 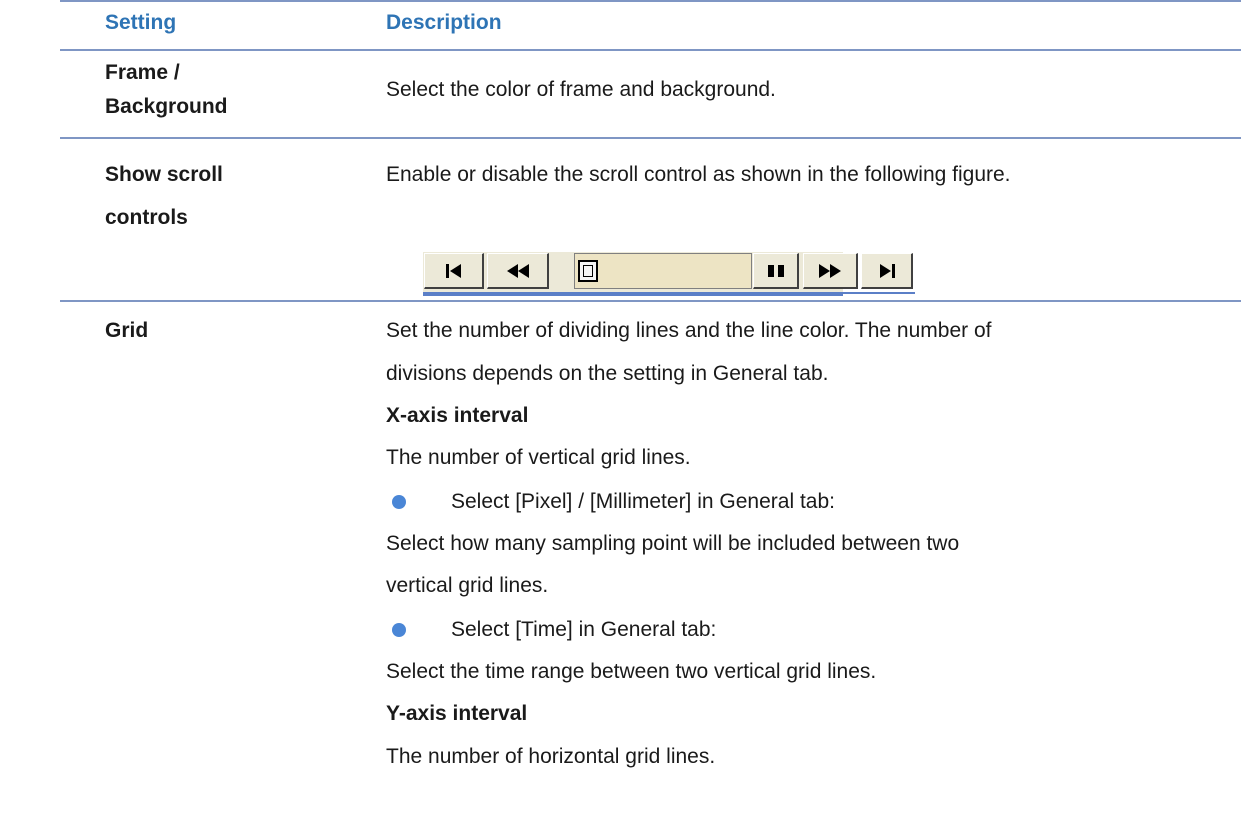 I want to click on y-axis-description: The number of horizontal grid lines., so click(x=551, y=756).